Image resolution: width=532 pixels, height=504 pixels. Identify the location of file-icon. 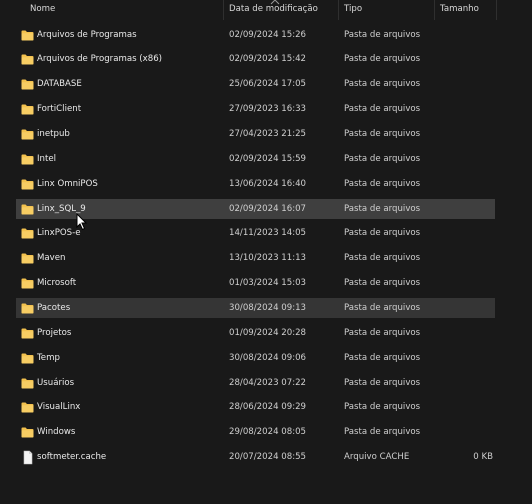
(27, 457).